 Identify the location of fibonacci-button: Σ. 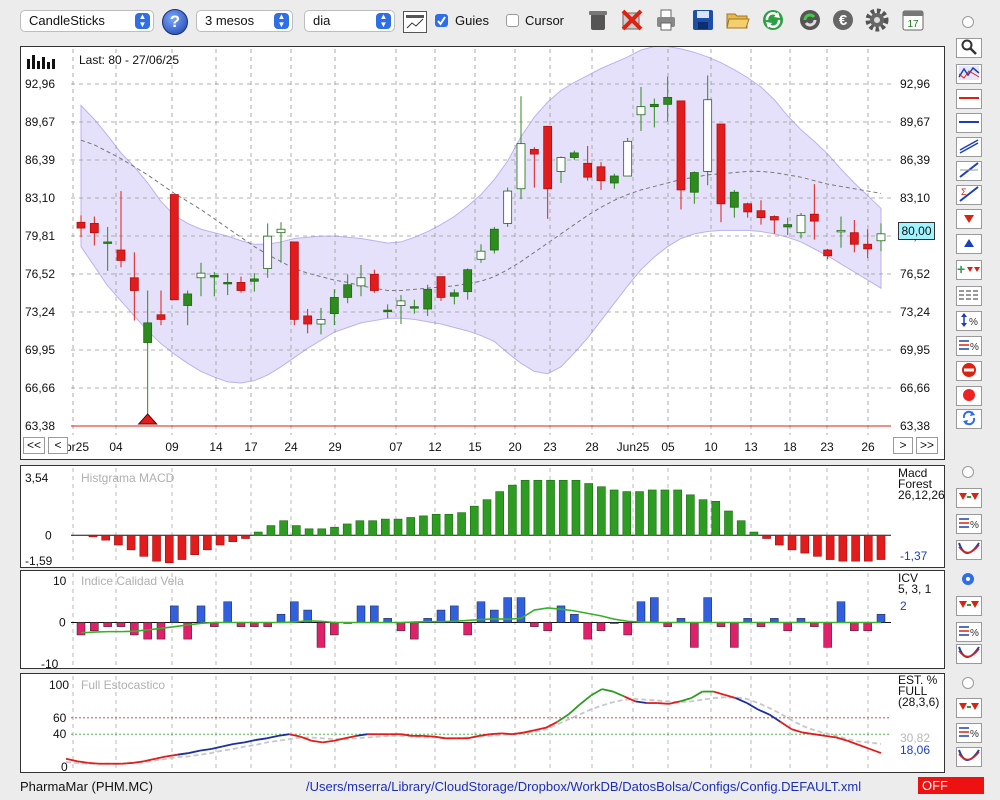
(969, 195).